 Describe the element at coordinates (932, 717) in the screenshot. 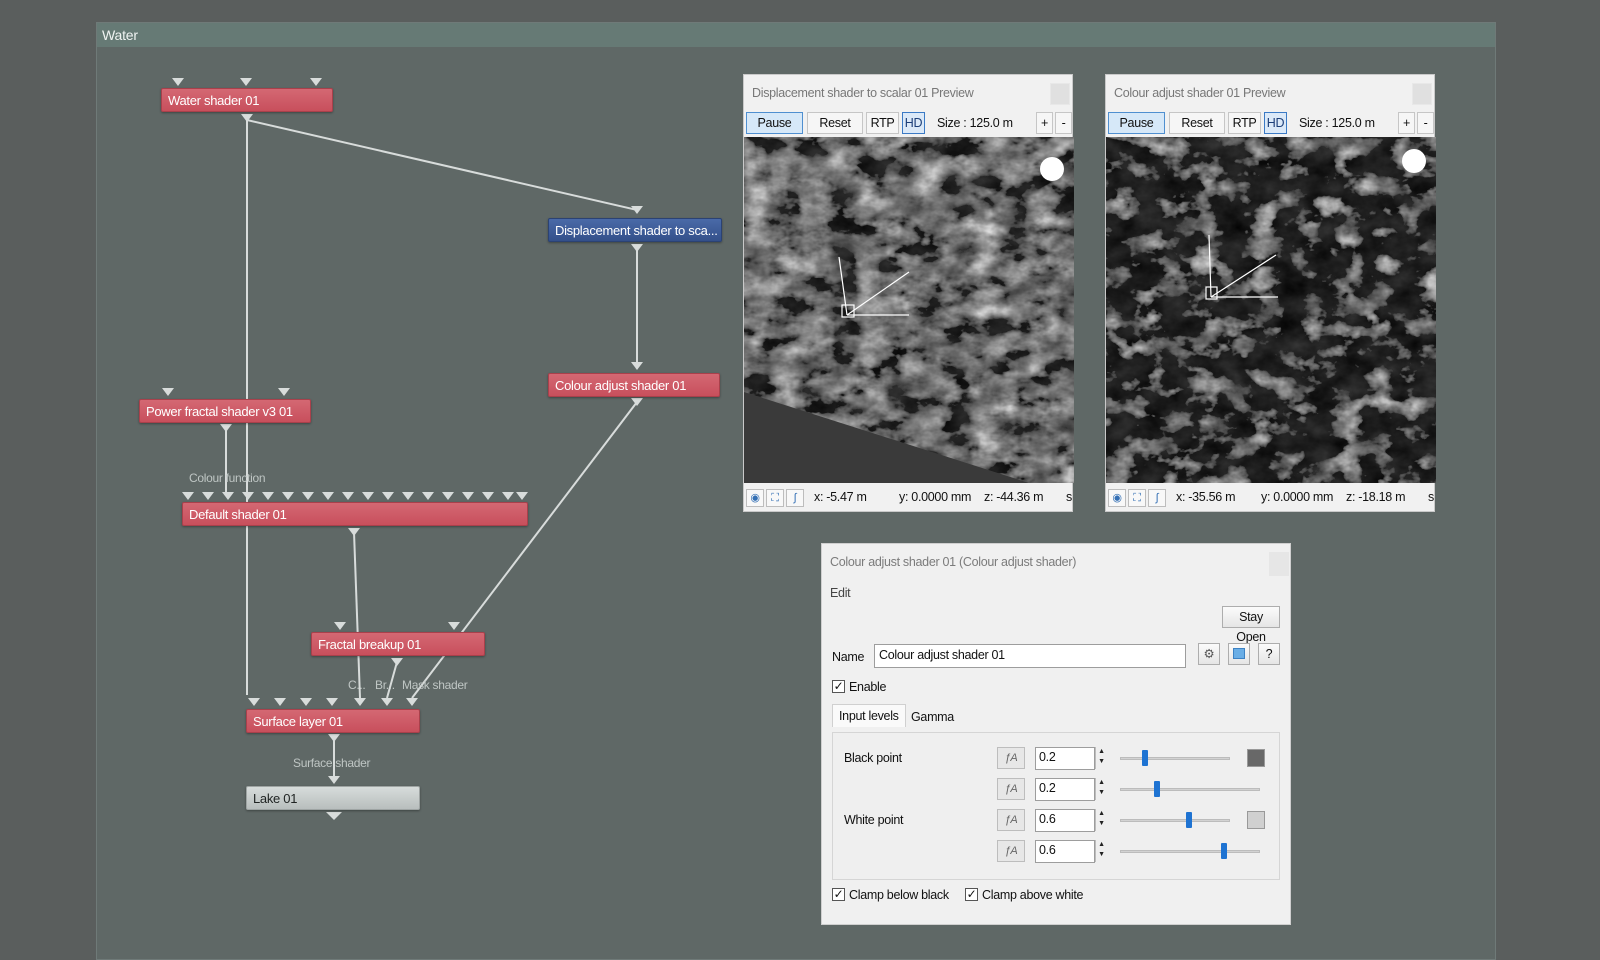

I see `tab-gamma: Gamma` at that location.